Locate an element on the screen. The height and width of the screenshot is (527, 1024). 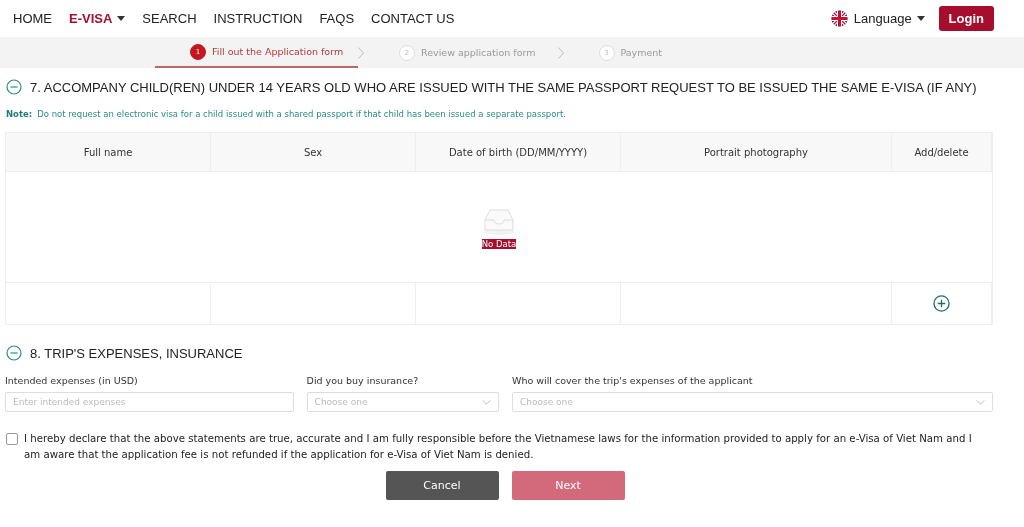
nav-link: FAQS is located at coordinates (337, 18).